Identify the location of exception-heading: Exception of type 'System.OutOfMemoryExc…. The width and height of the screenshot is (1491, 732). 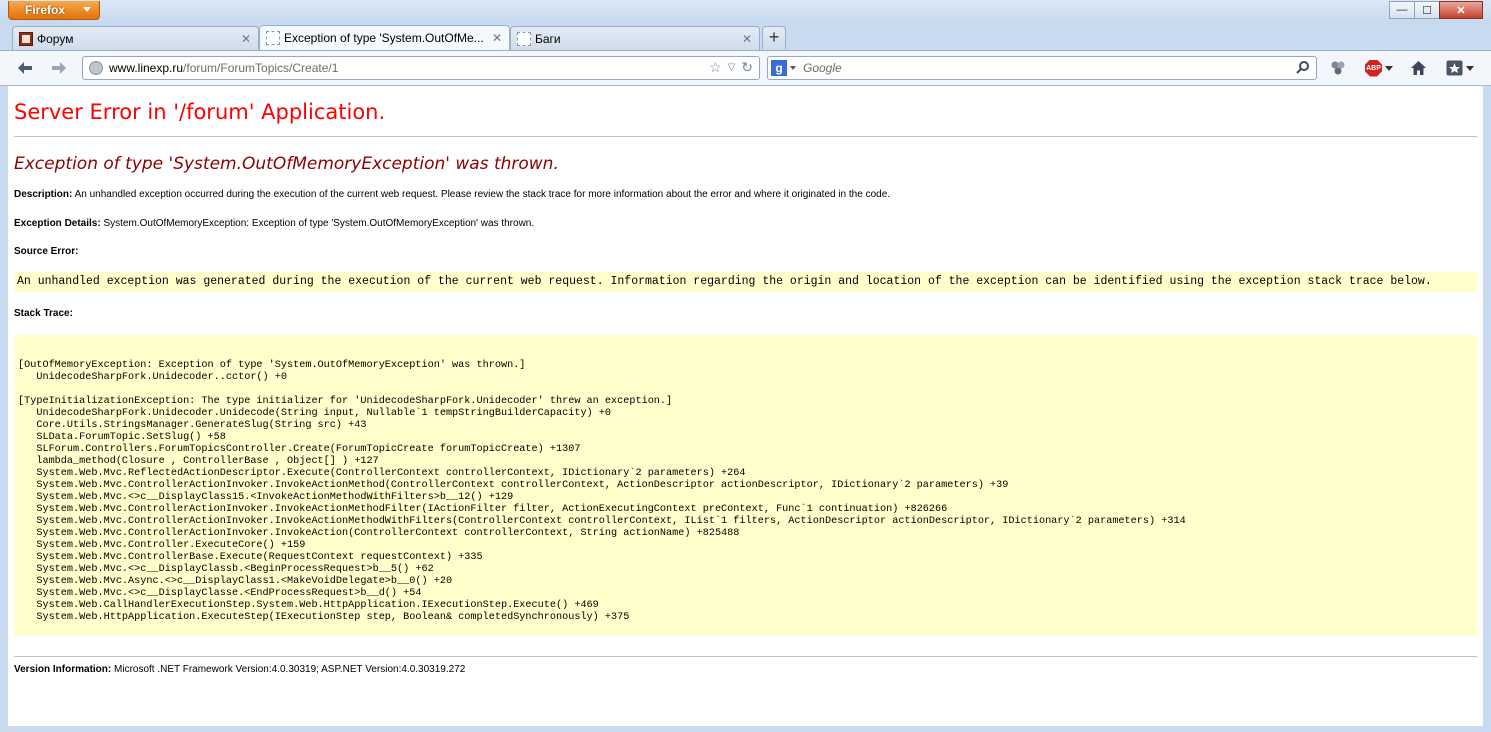
(286, 164).